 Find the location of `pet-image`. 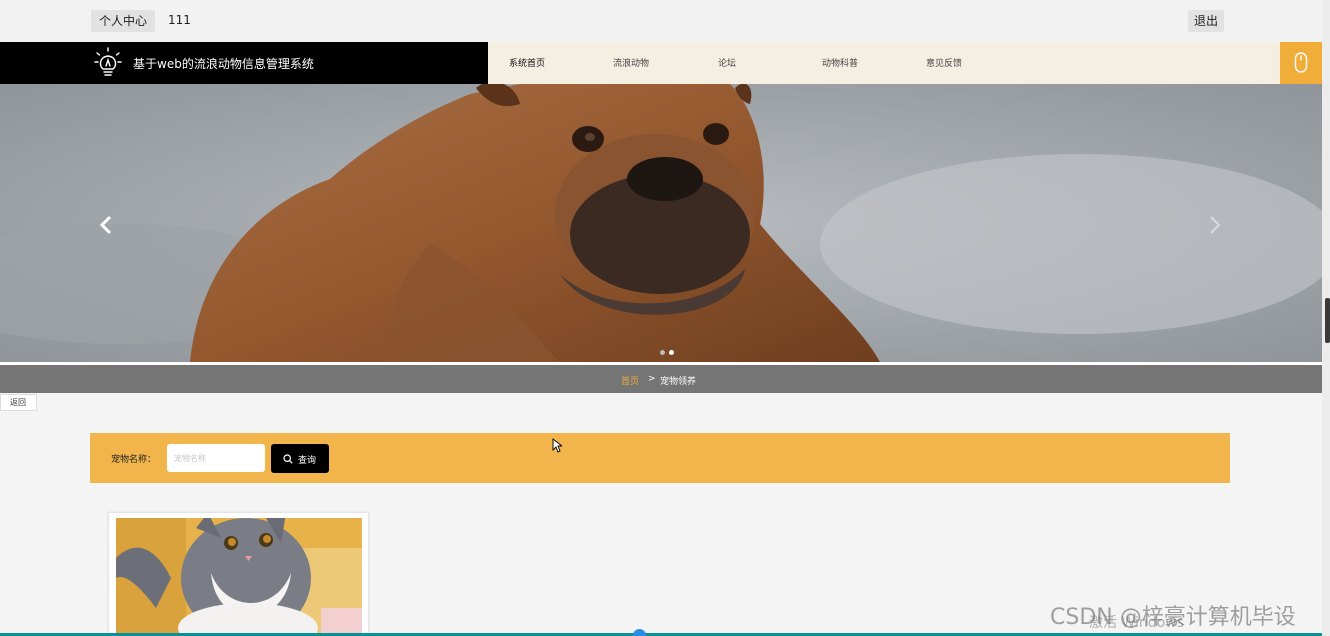

pet-image is located at coordinates (239, 577).